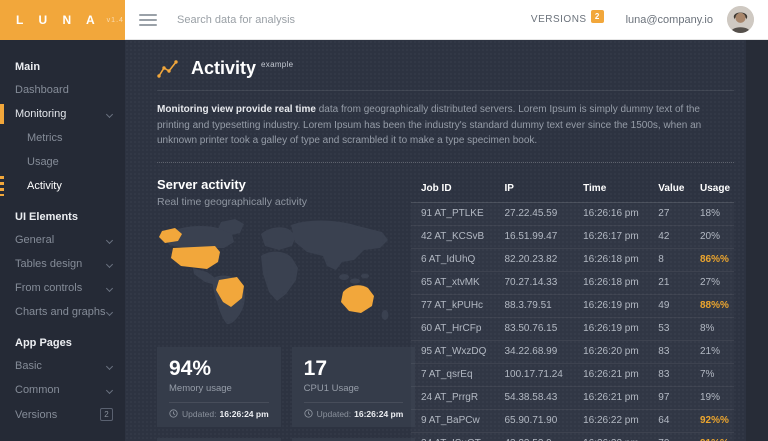 The width and height of the screenshot is (768, 441). I want to click on cell-value: 64, so click(669, 421).